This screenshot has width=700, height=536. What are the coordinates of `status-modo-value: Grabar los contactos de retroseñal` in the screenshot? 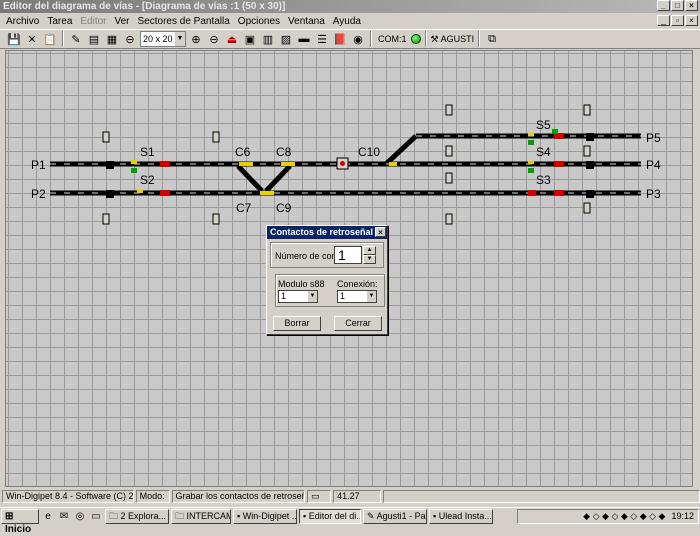 It's located at (238, 496).